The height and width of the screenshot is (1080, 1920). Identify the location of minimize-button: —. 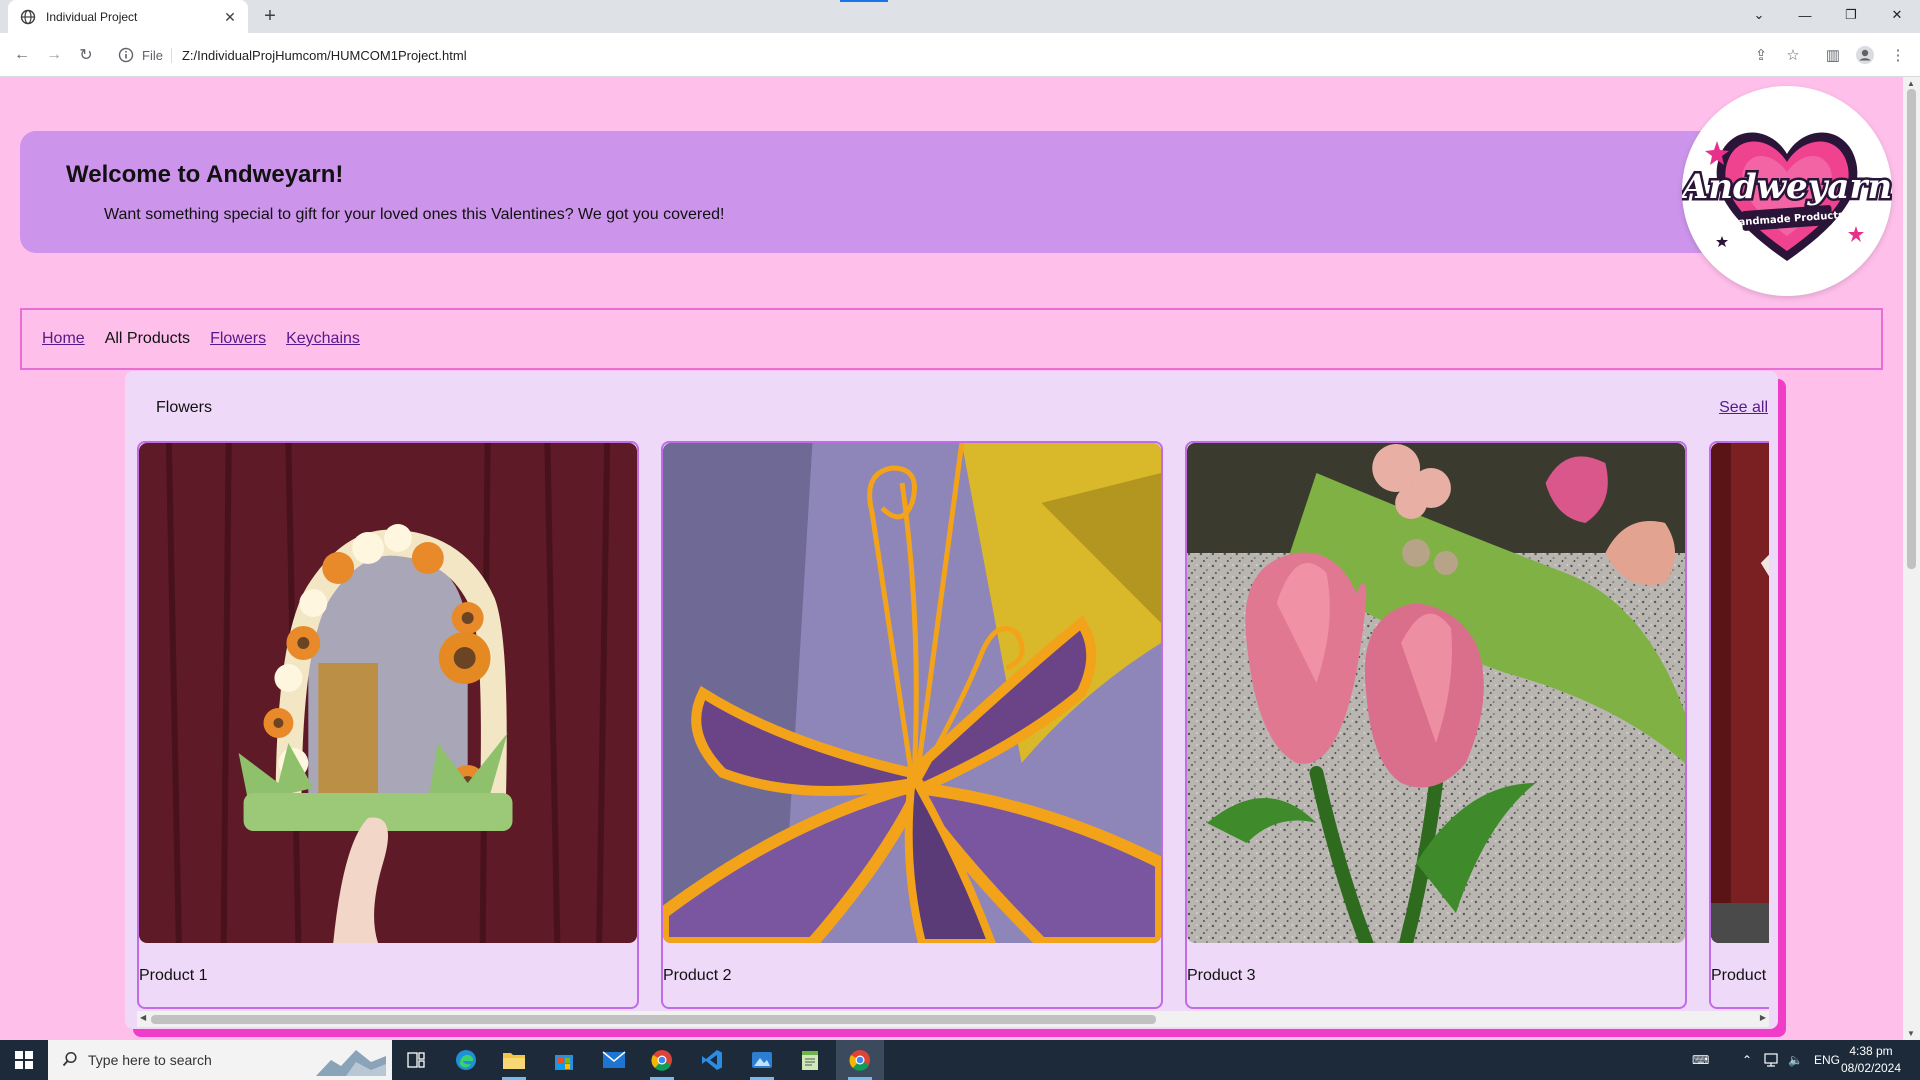
(1805, 15).